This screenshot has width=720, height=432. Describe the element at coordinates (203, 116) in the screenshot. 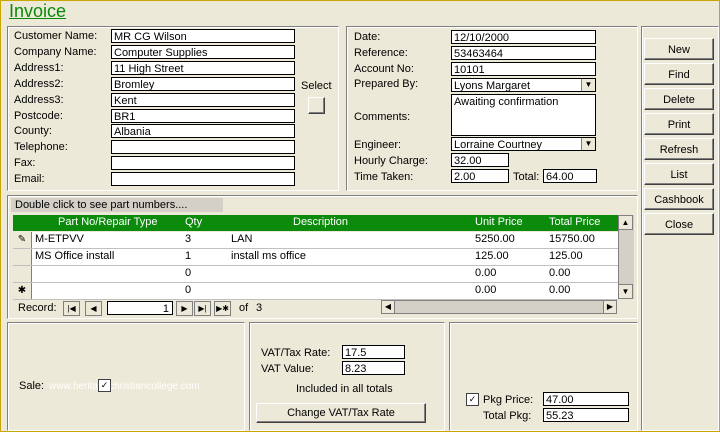

I see `postcode-field: BR1` at that location.